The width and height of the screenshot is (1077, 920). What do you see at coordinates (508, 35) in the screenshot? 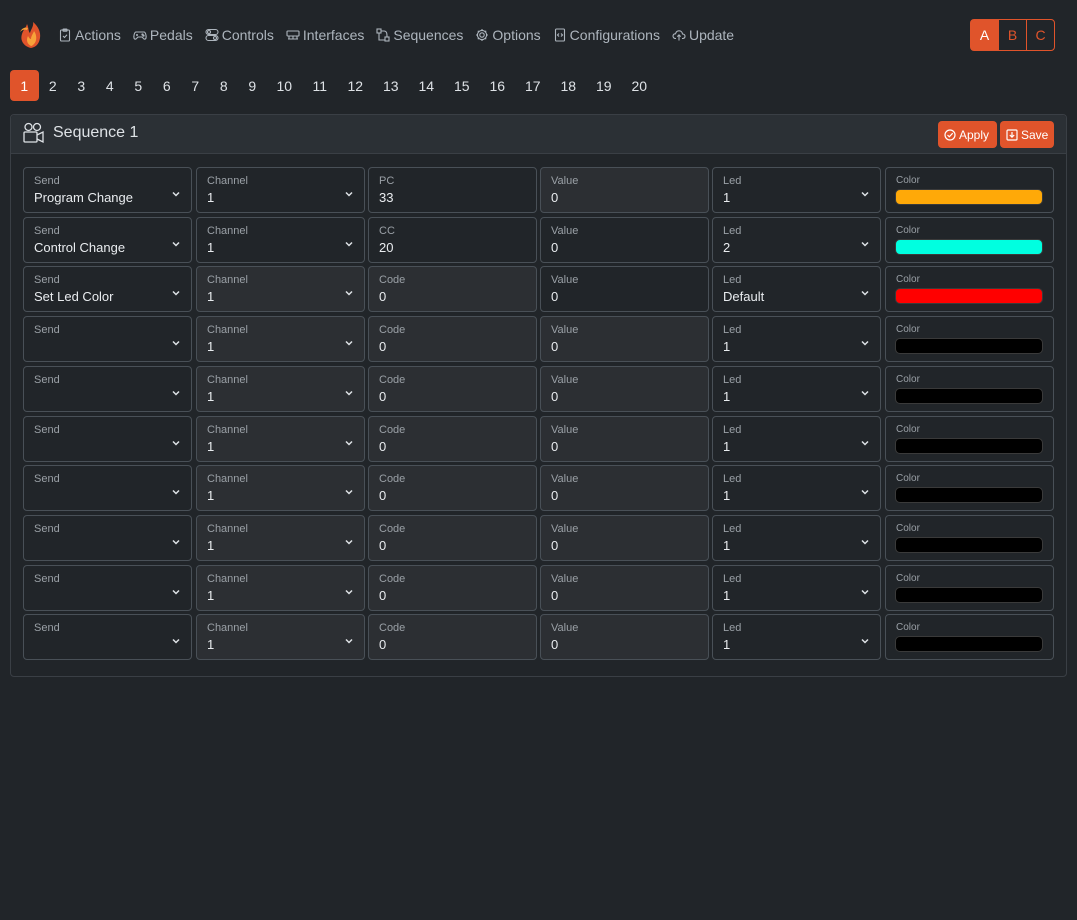
I see `nav-item-options: Options` at bounding box center [508, 35].